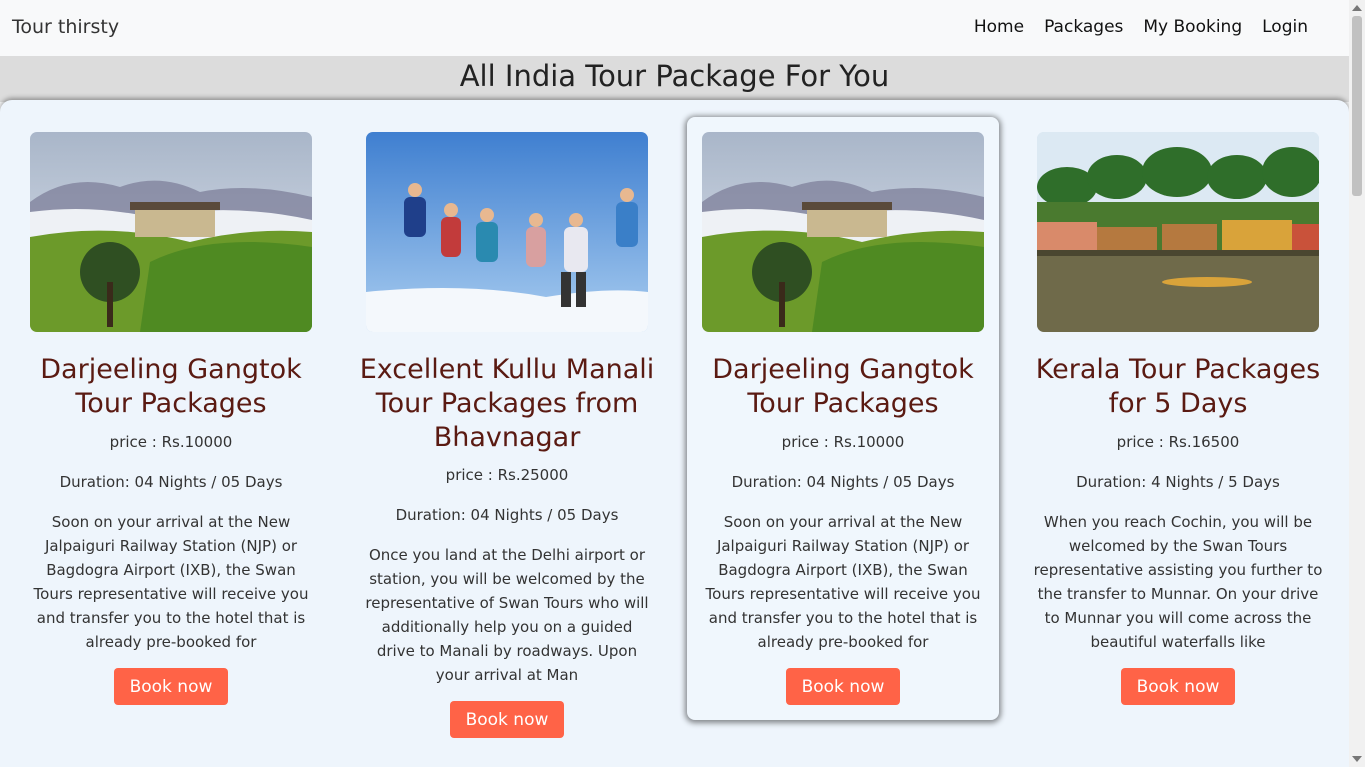  What do you see at coordinates (507, 475) in the screenshot?
I see `package-price: price : Rs.25000` at bounding box center [507, 475].